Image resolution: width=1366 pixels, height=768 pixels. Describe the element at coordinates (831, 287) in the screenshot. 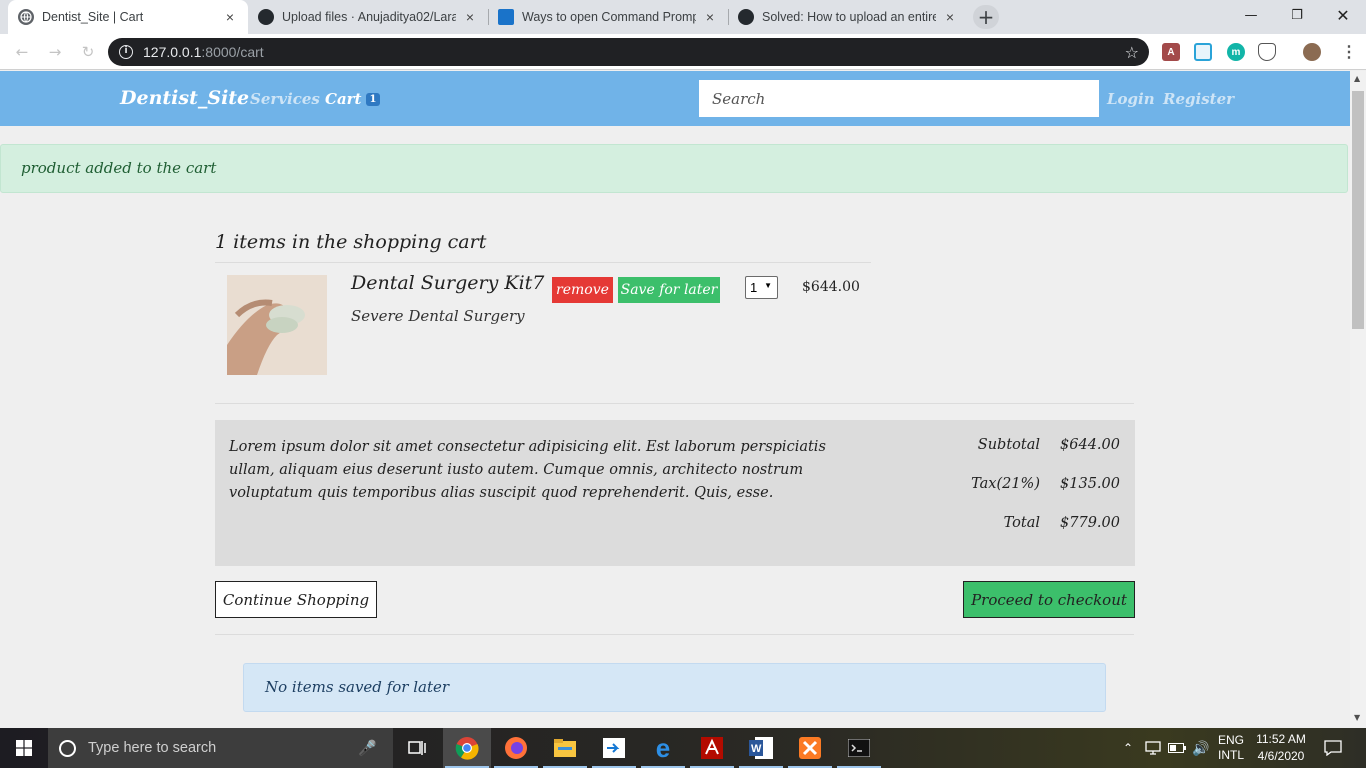

I see `product-price: $644.00` at that location.